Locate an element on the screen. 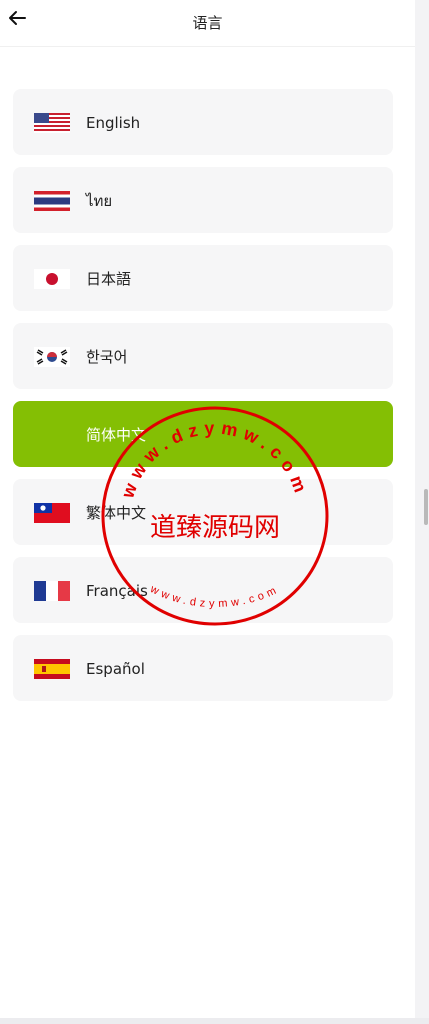  thailand-flag-icon is located at coordinates (52, 201).